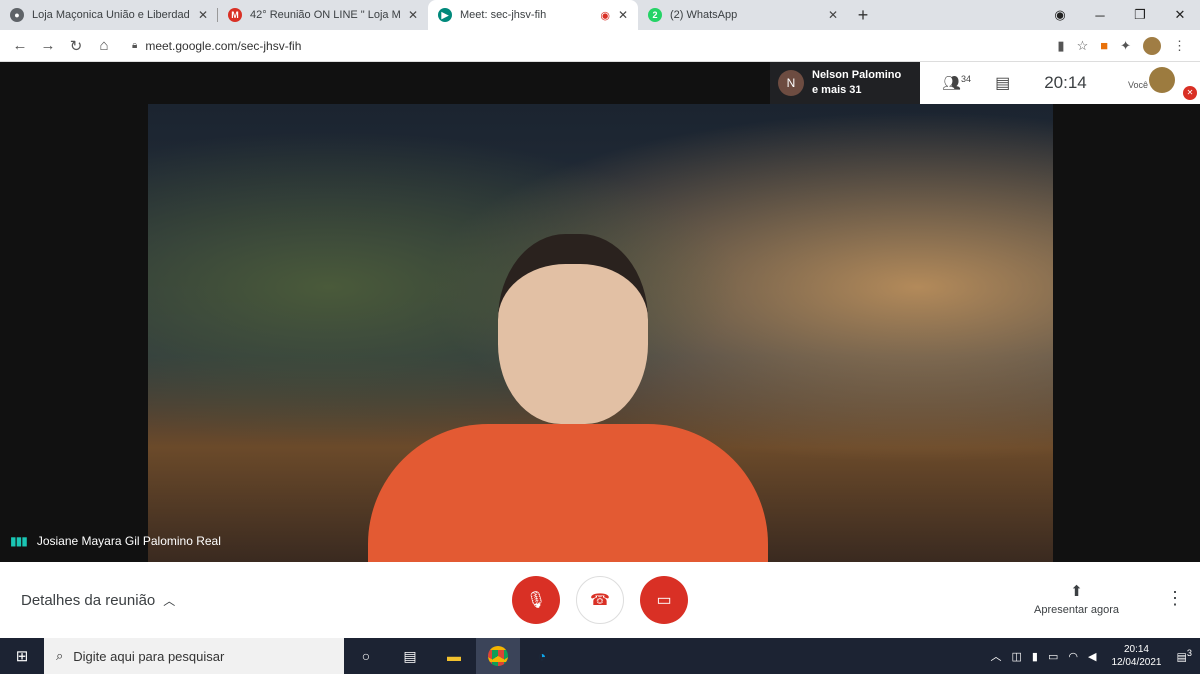 The image size is (1200, 674). Describe the element at coordinates (60, 655) in the screenshot. I see `search-icon: ⌕` at that location.